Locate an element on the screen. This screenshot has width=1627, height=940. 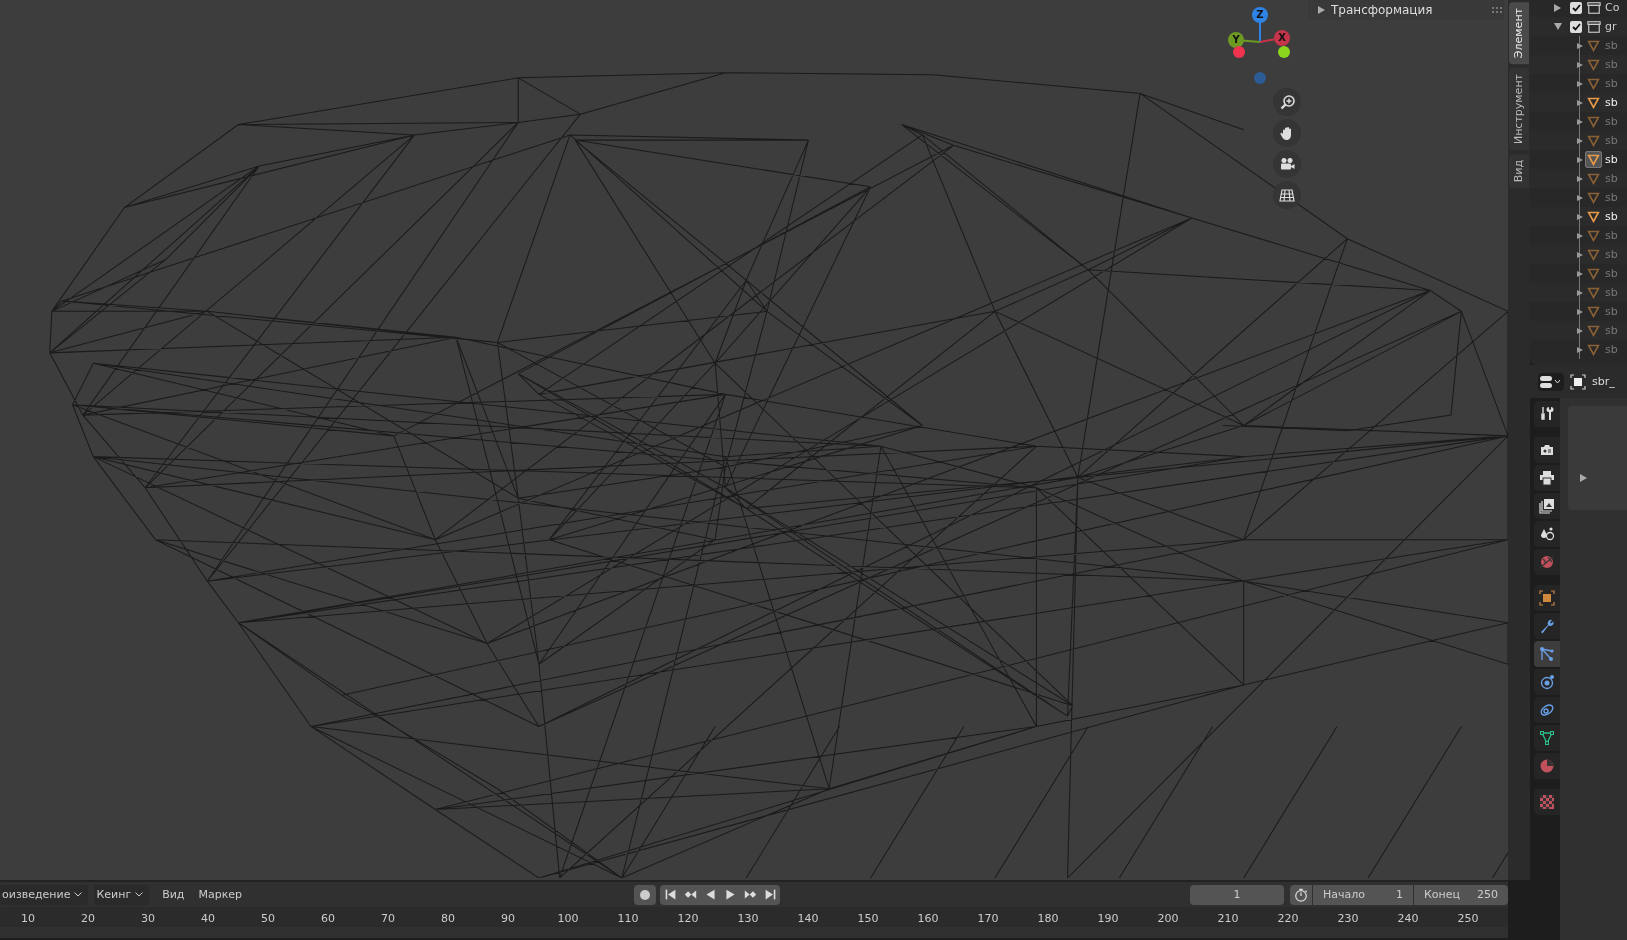
material-tab is located at coordinates (1547, 766).